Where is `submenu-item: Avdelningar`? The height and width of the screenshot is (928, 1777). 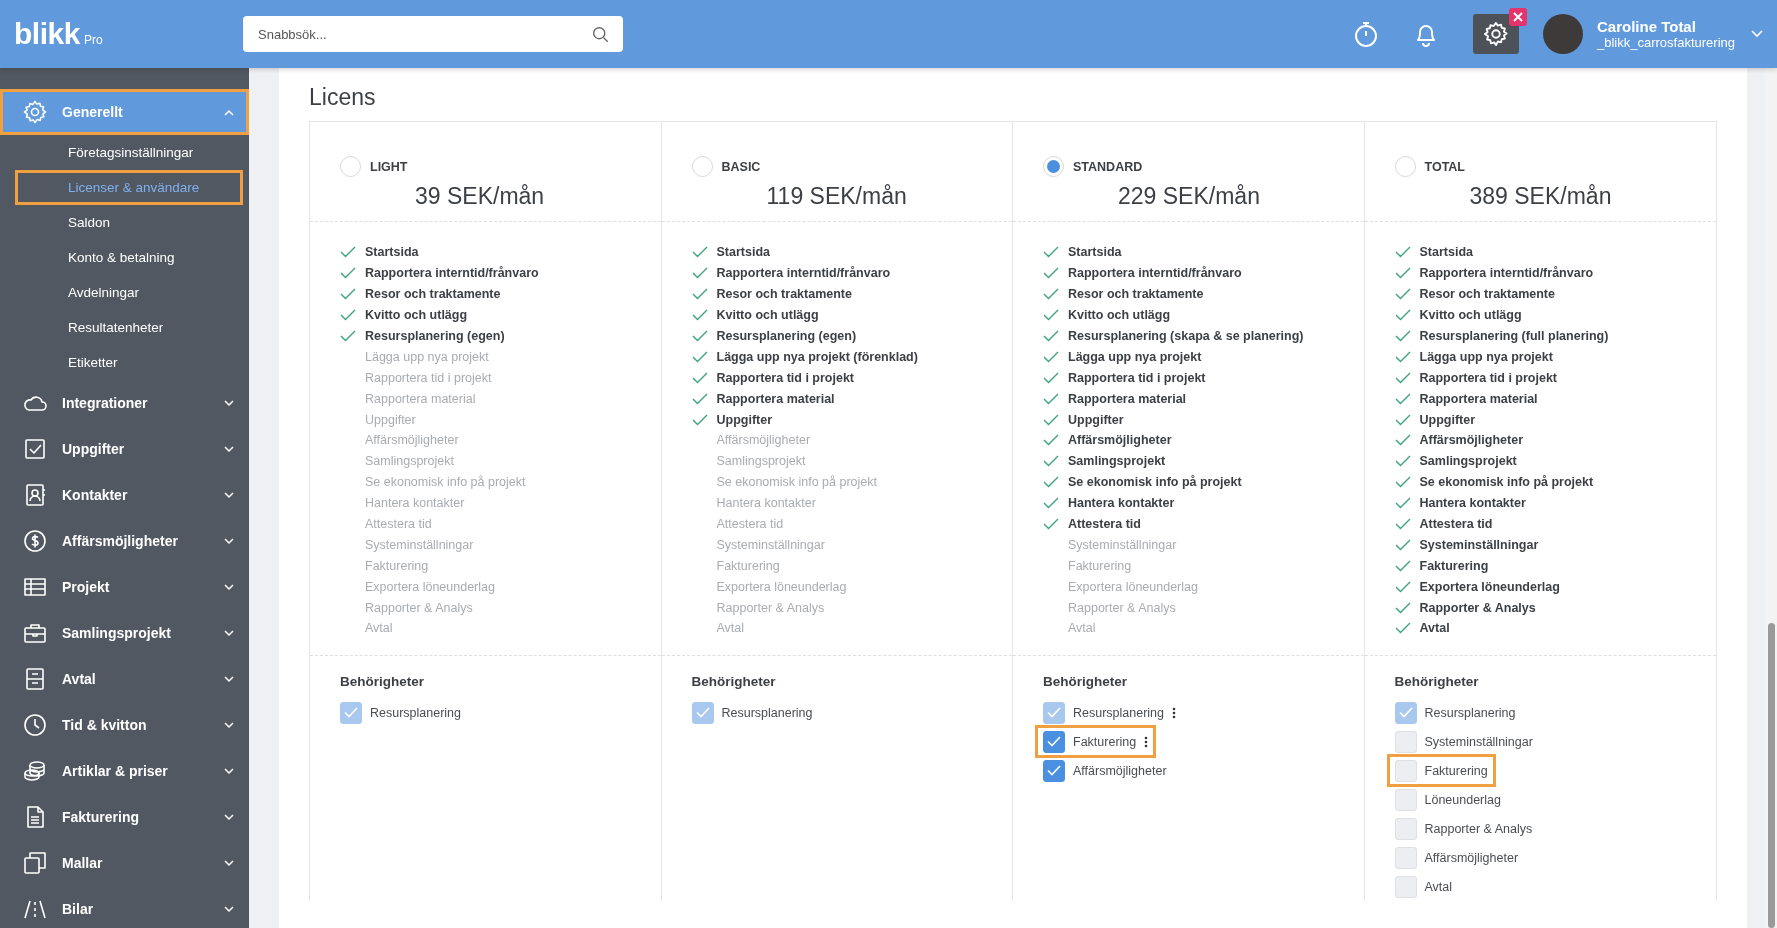
submenu-item: Avdelningar is located at coordinates (124, 292).